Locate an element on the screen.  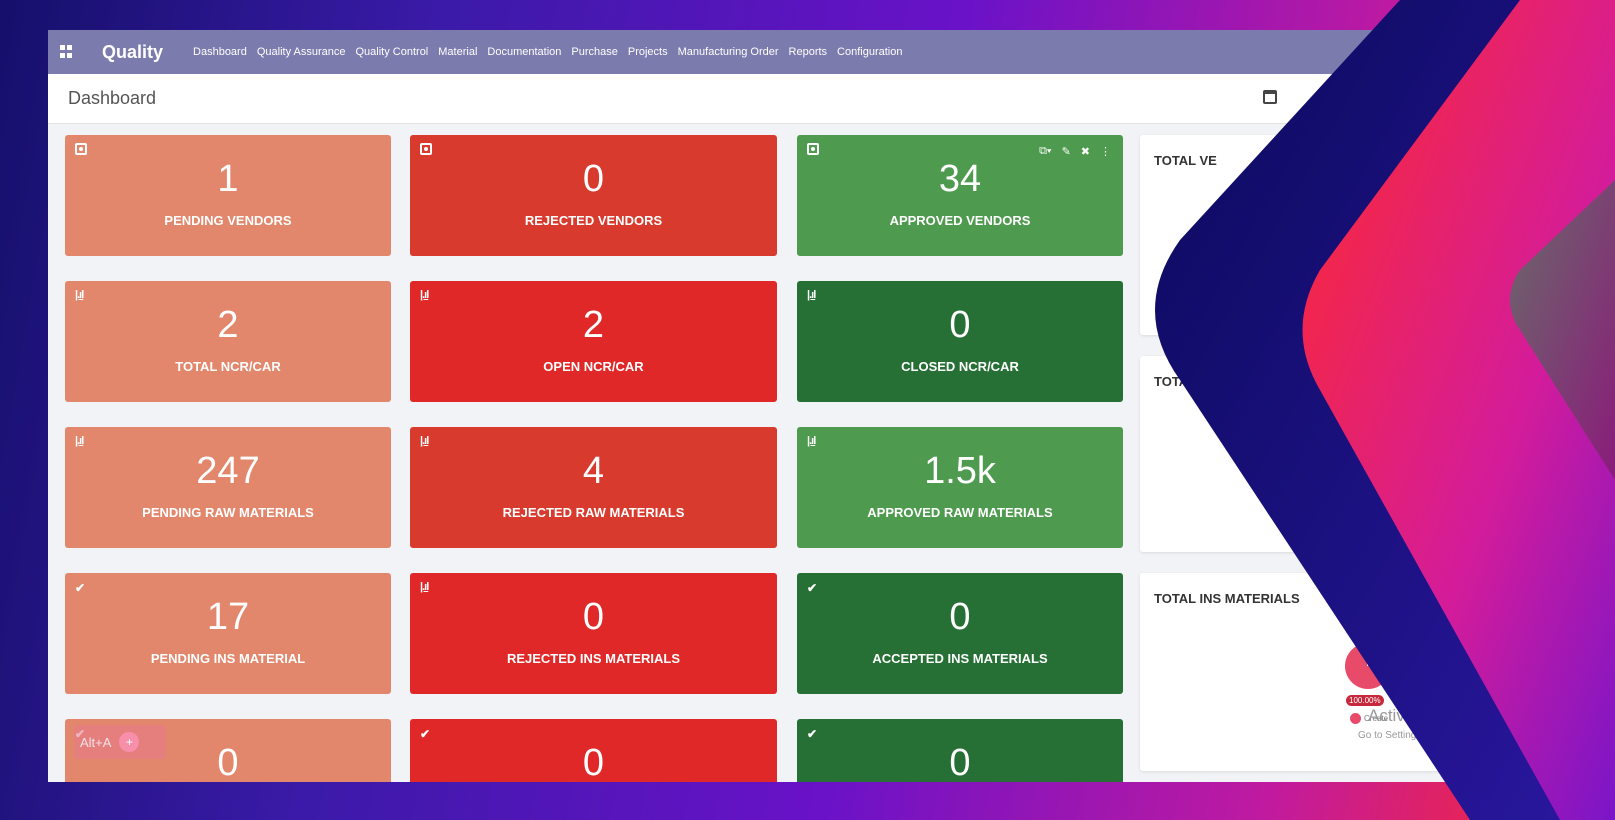
calendar-icon is located at coordinates (1270, 97).